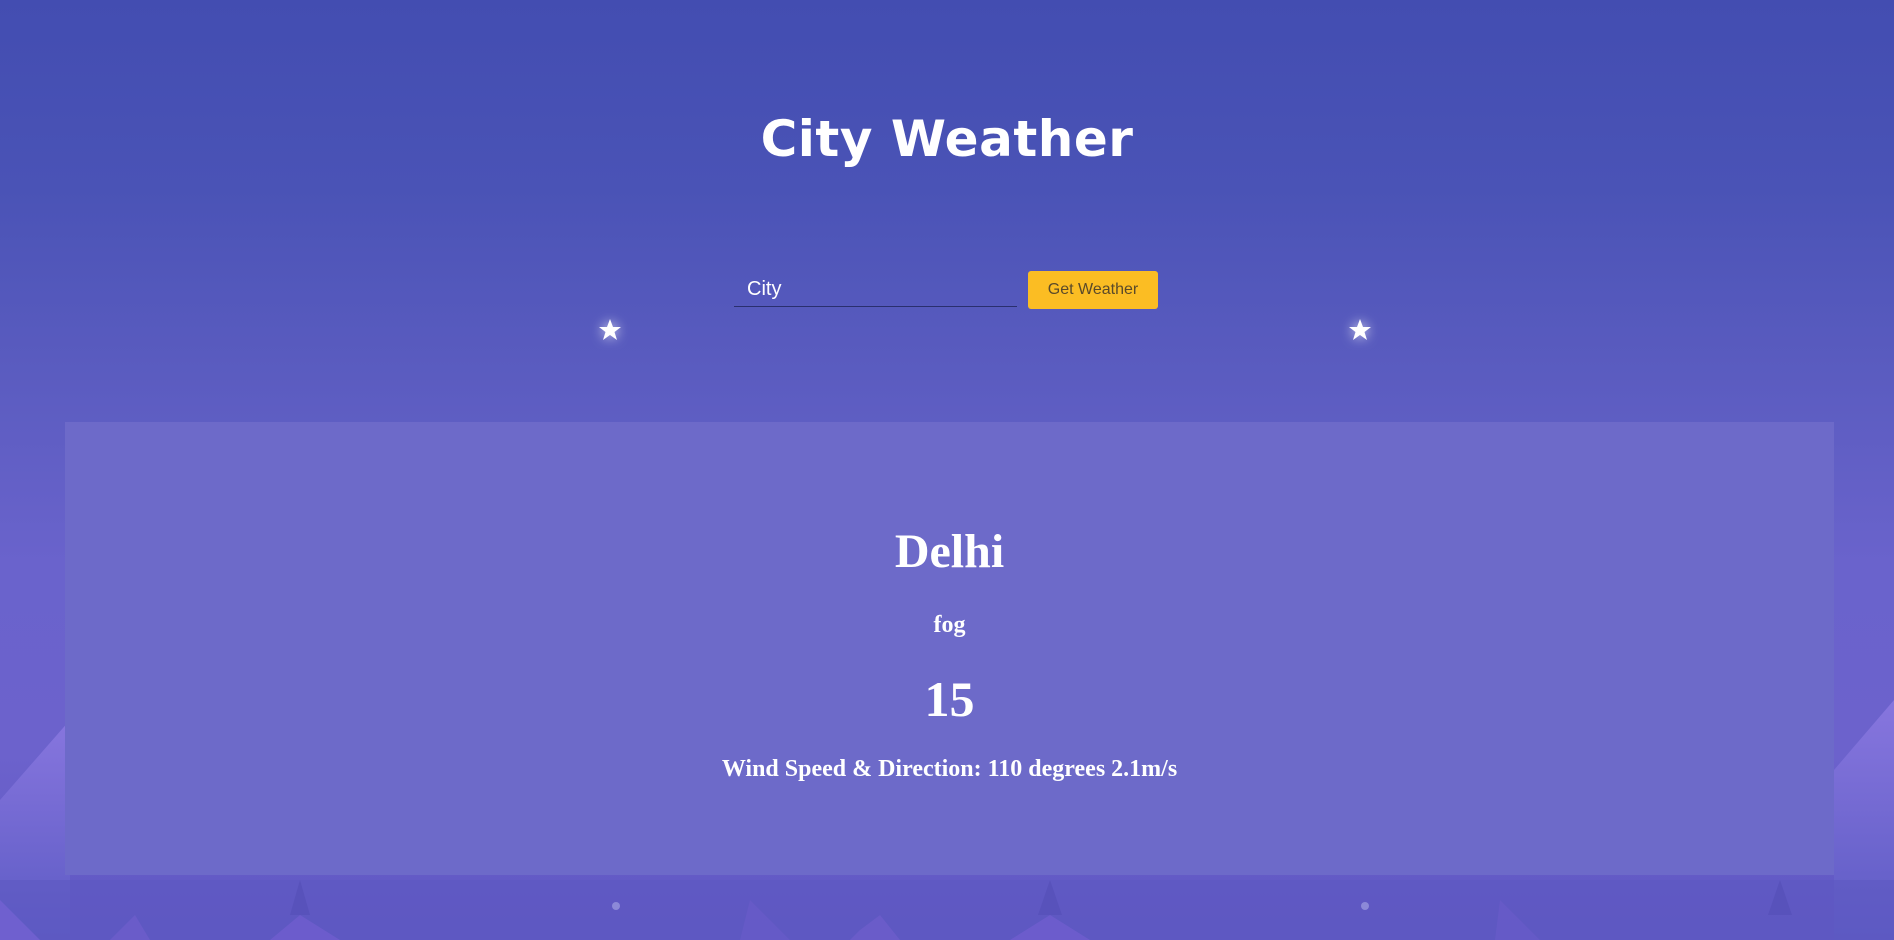 Image resolution: width=1894 pixels, height=940 pixels. Describe the element at coordinates (875, 289) in the screenshot. I see `city-input` at that location.